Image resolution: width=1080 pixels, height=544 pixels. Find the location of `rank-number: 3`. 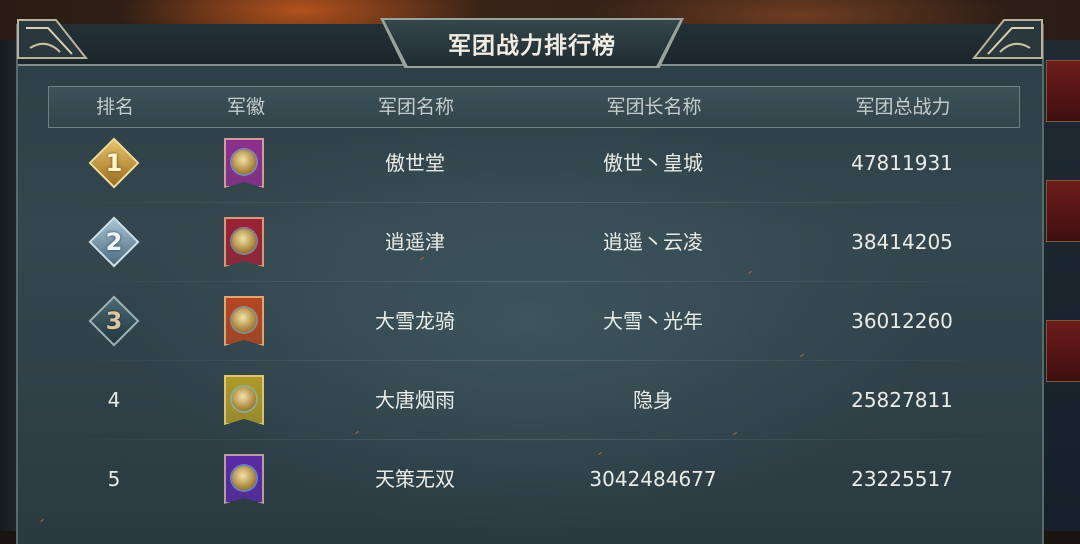

rank-number: 3 is located at coordinates (114, 321).